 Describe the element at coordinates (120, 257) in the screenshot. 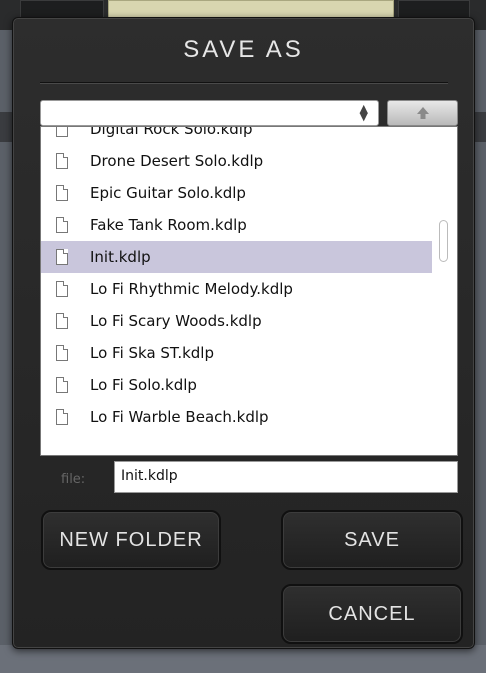

I see `file-name: Init.kdlp` at that location.